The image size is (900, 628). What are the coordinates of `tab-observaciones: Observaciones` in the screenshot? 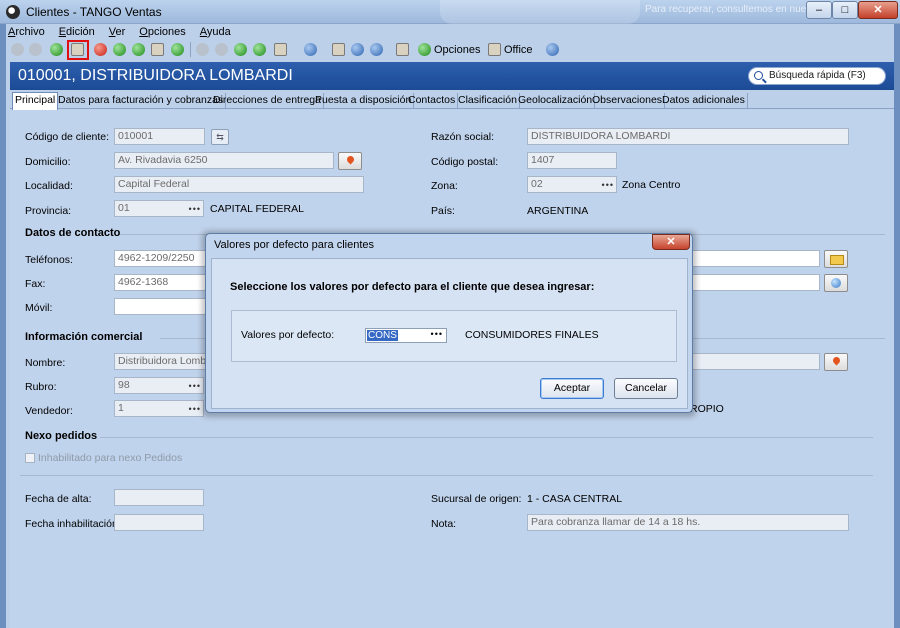 It's located at (628, 101).